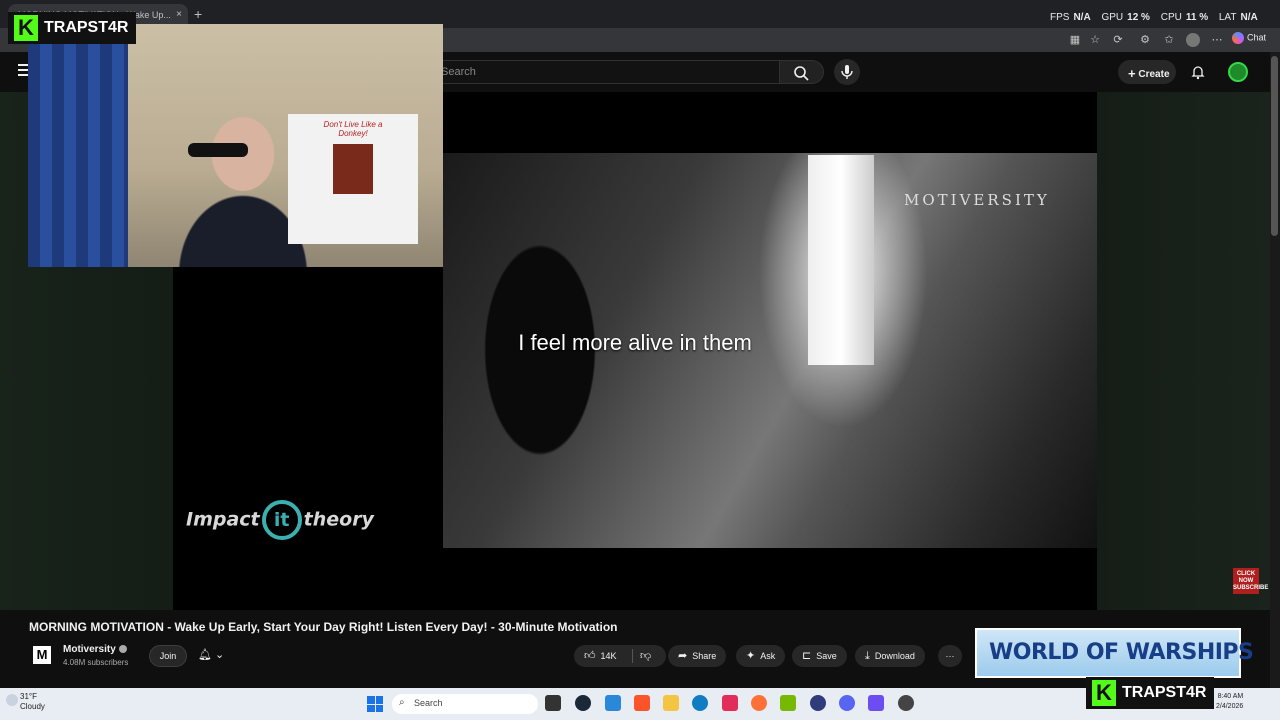 The image size is (1280, 720). What do you see at coordinates (894, 656) in the screenshot?
I see `download-label: Download` at bounding box center [894, 656].